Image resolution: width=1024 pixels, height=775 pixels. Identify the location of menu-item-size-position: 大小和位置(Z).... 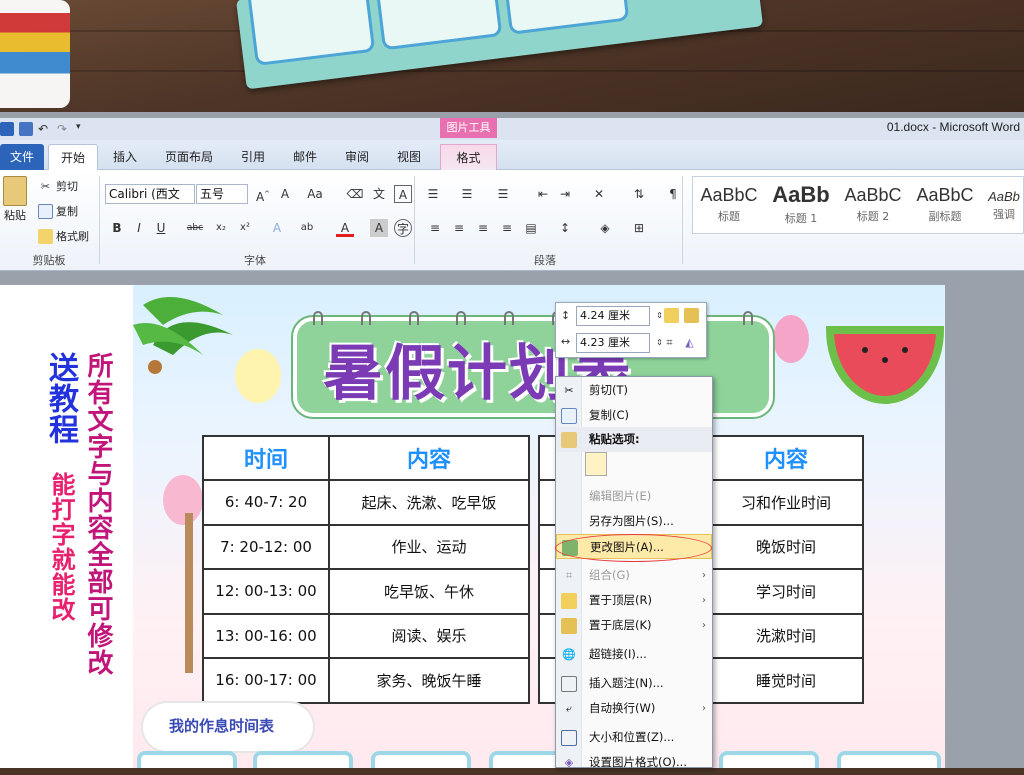
(634, 737).